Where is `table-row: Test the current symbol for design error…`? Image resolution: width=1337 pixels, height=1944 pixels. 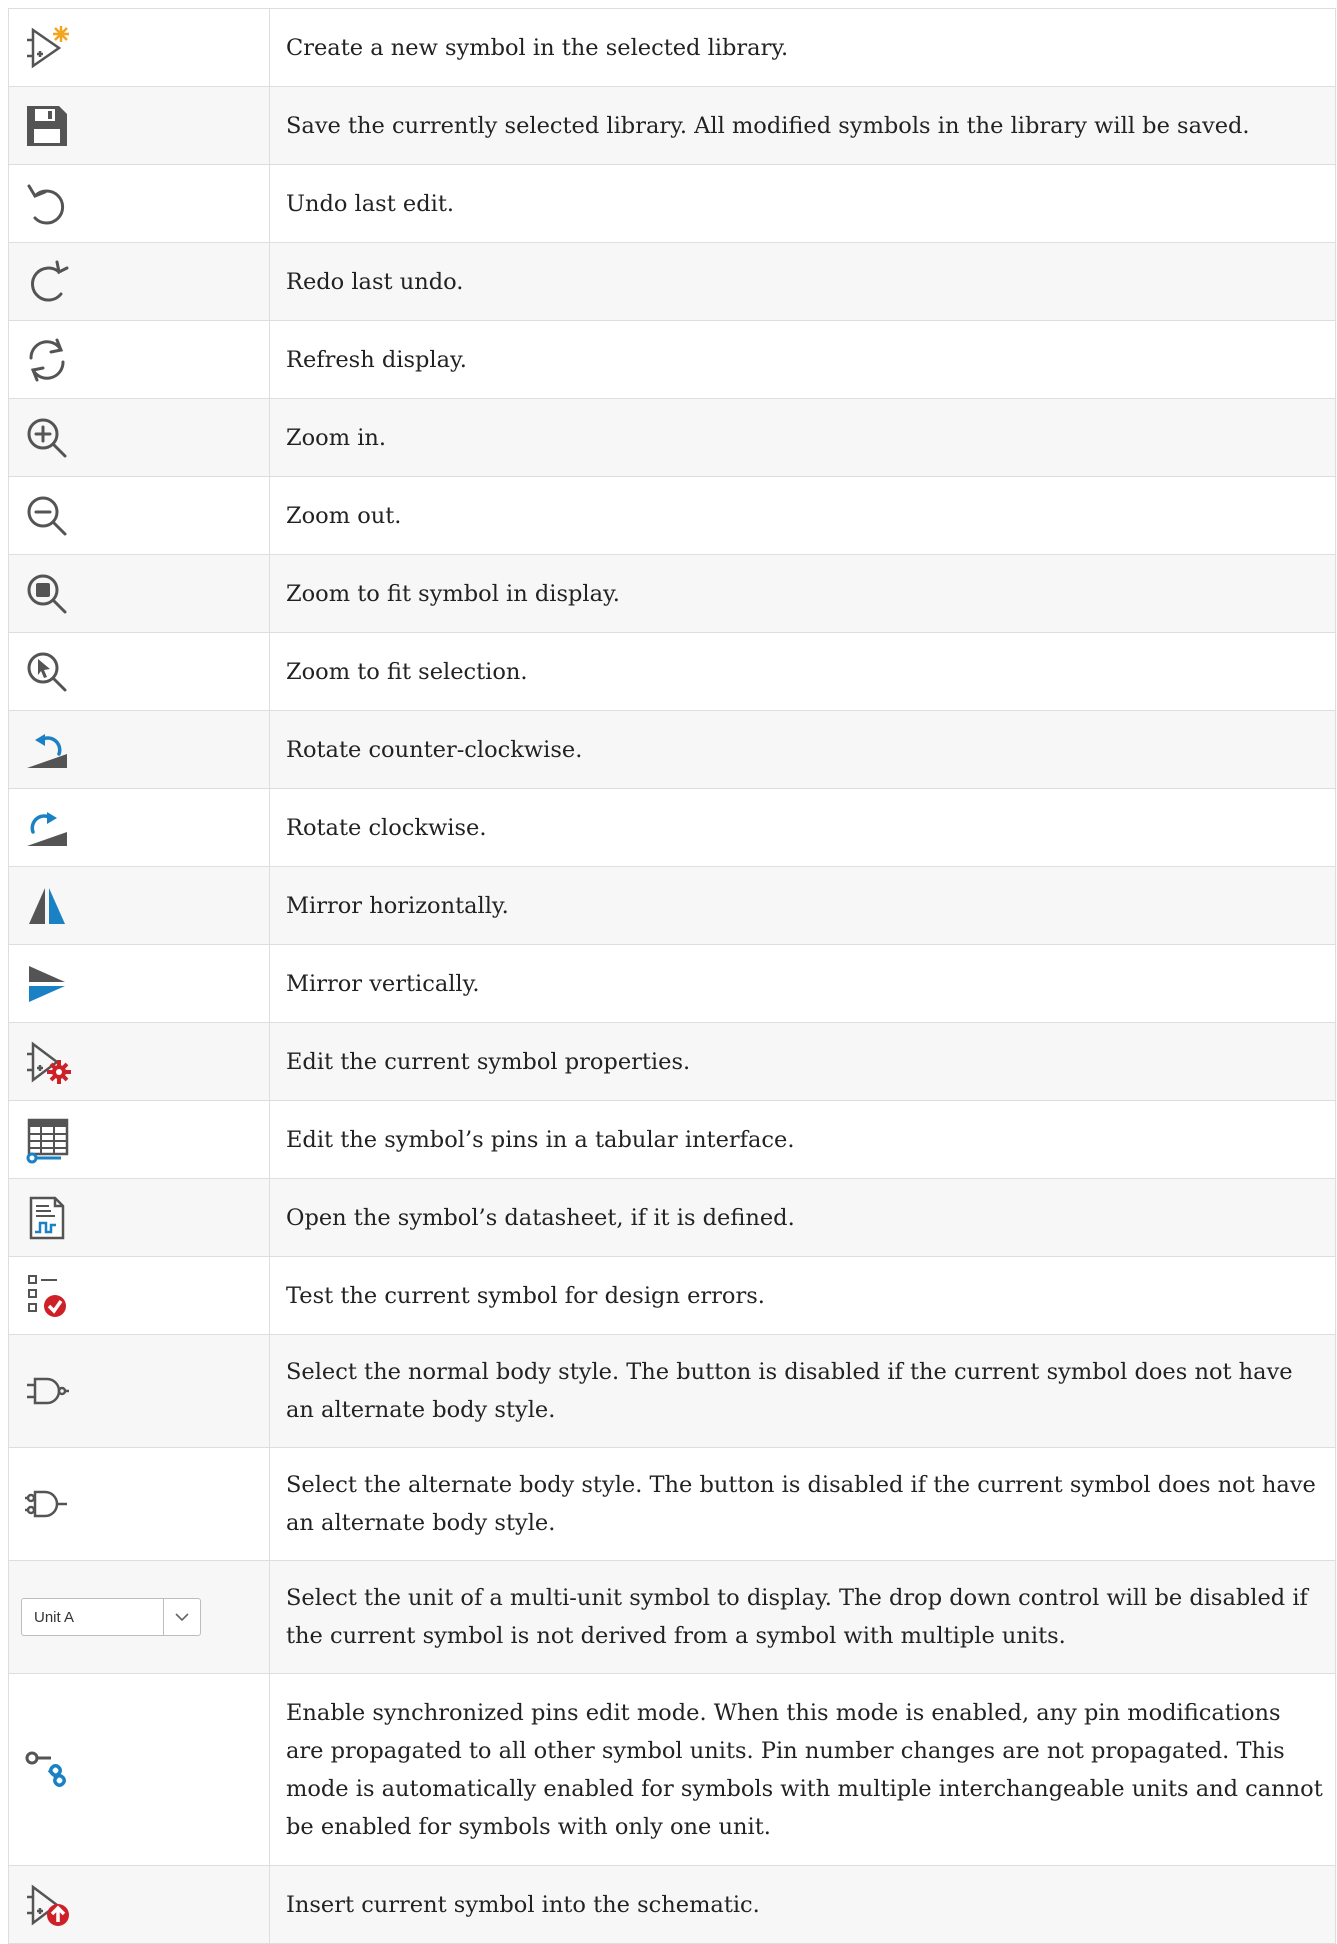 table-row: Test the current symbol for design error… is located at coordinates (672, 1295).